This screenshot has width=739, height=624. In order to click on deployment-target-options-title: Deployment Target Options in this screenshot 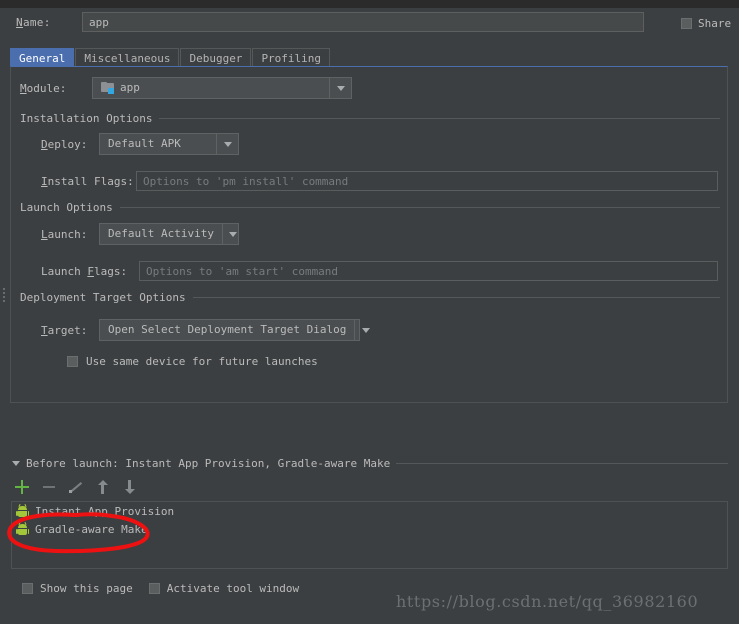, I will do `click(103, 297)`.